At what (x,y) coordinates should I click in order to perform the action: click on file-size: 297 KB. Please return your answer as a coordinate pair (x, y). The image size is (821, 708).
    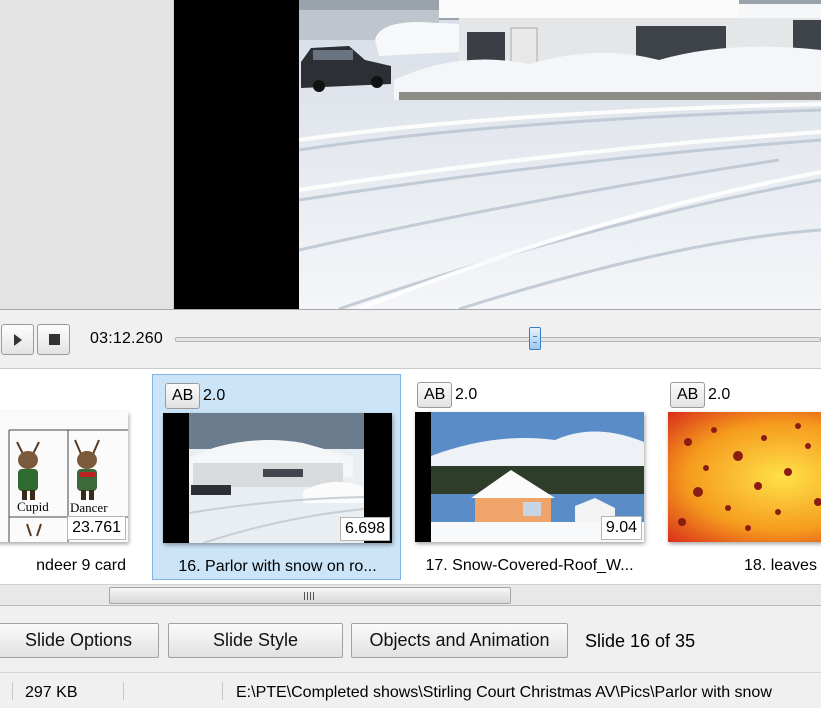
    Looking at the image, I should click on (51, 692).